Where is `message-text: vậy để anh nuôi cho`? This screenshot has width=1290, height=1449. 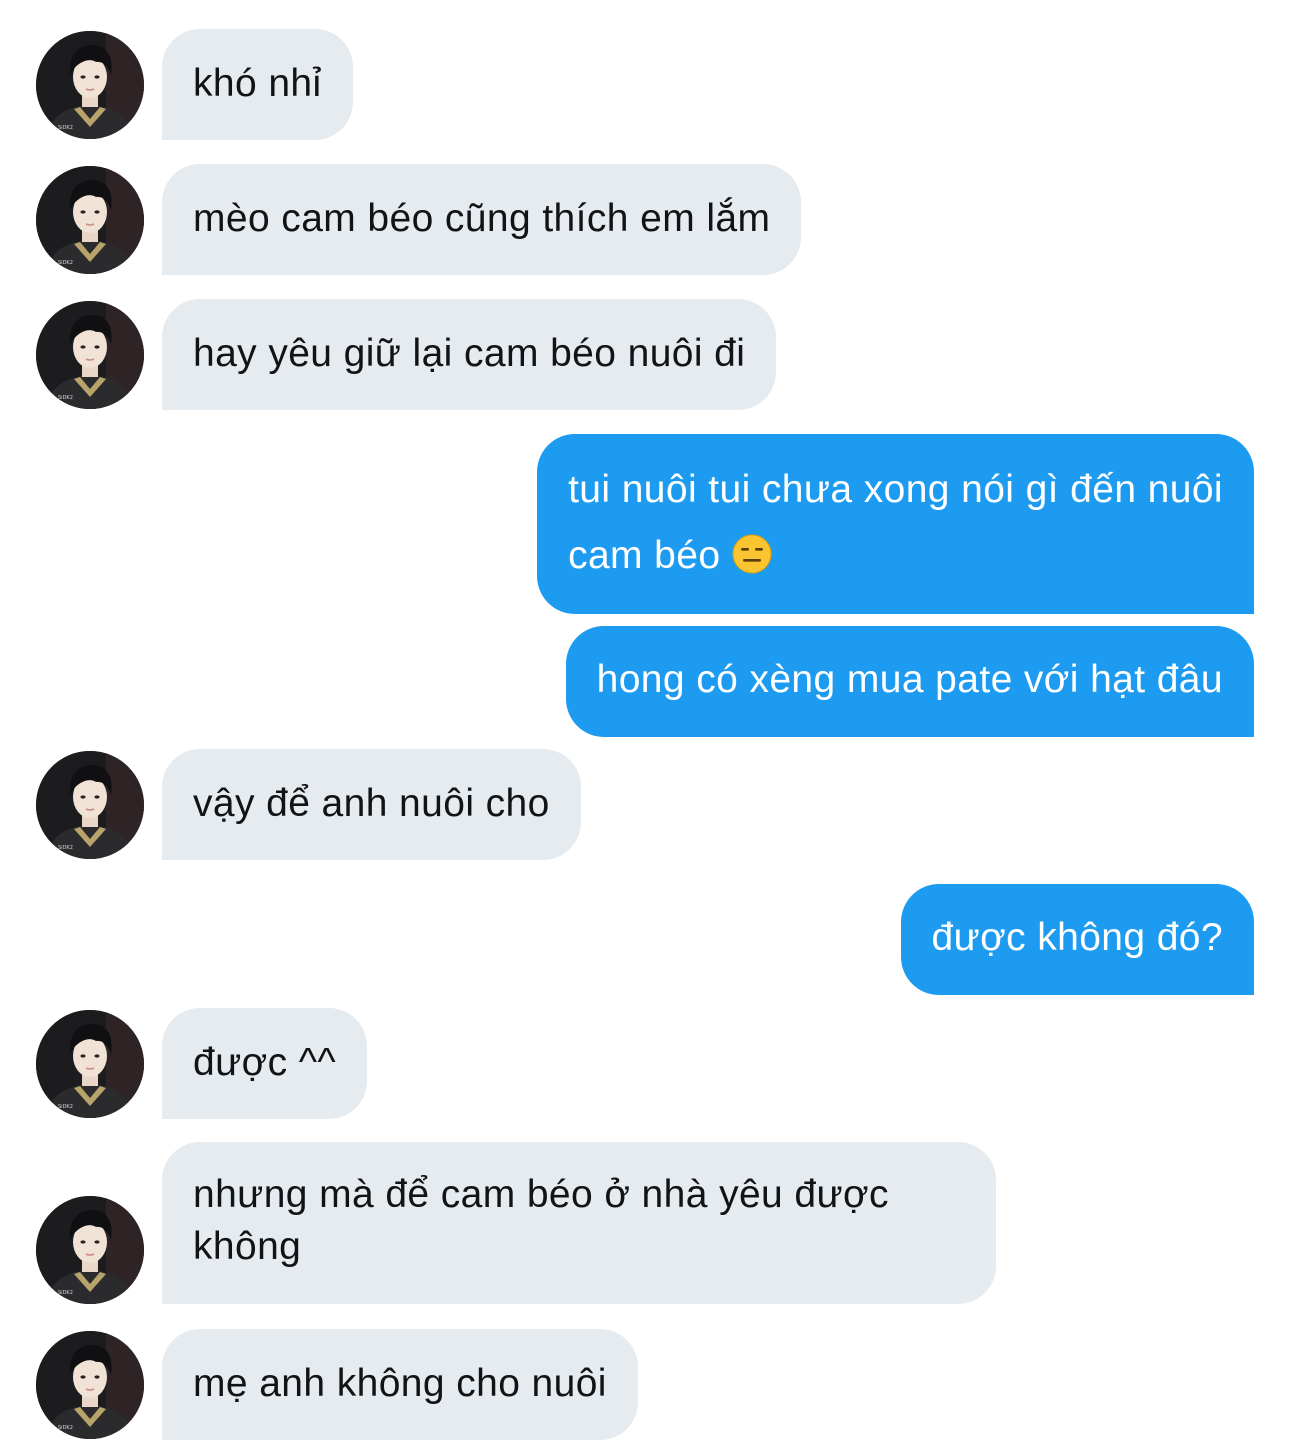
message-text: vậy để anh nuôi cho is located at coordinates (371, 803).